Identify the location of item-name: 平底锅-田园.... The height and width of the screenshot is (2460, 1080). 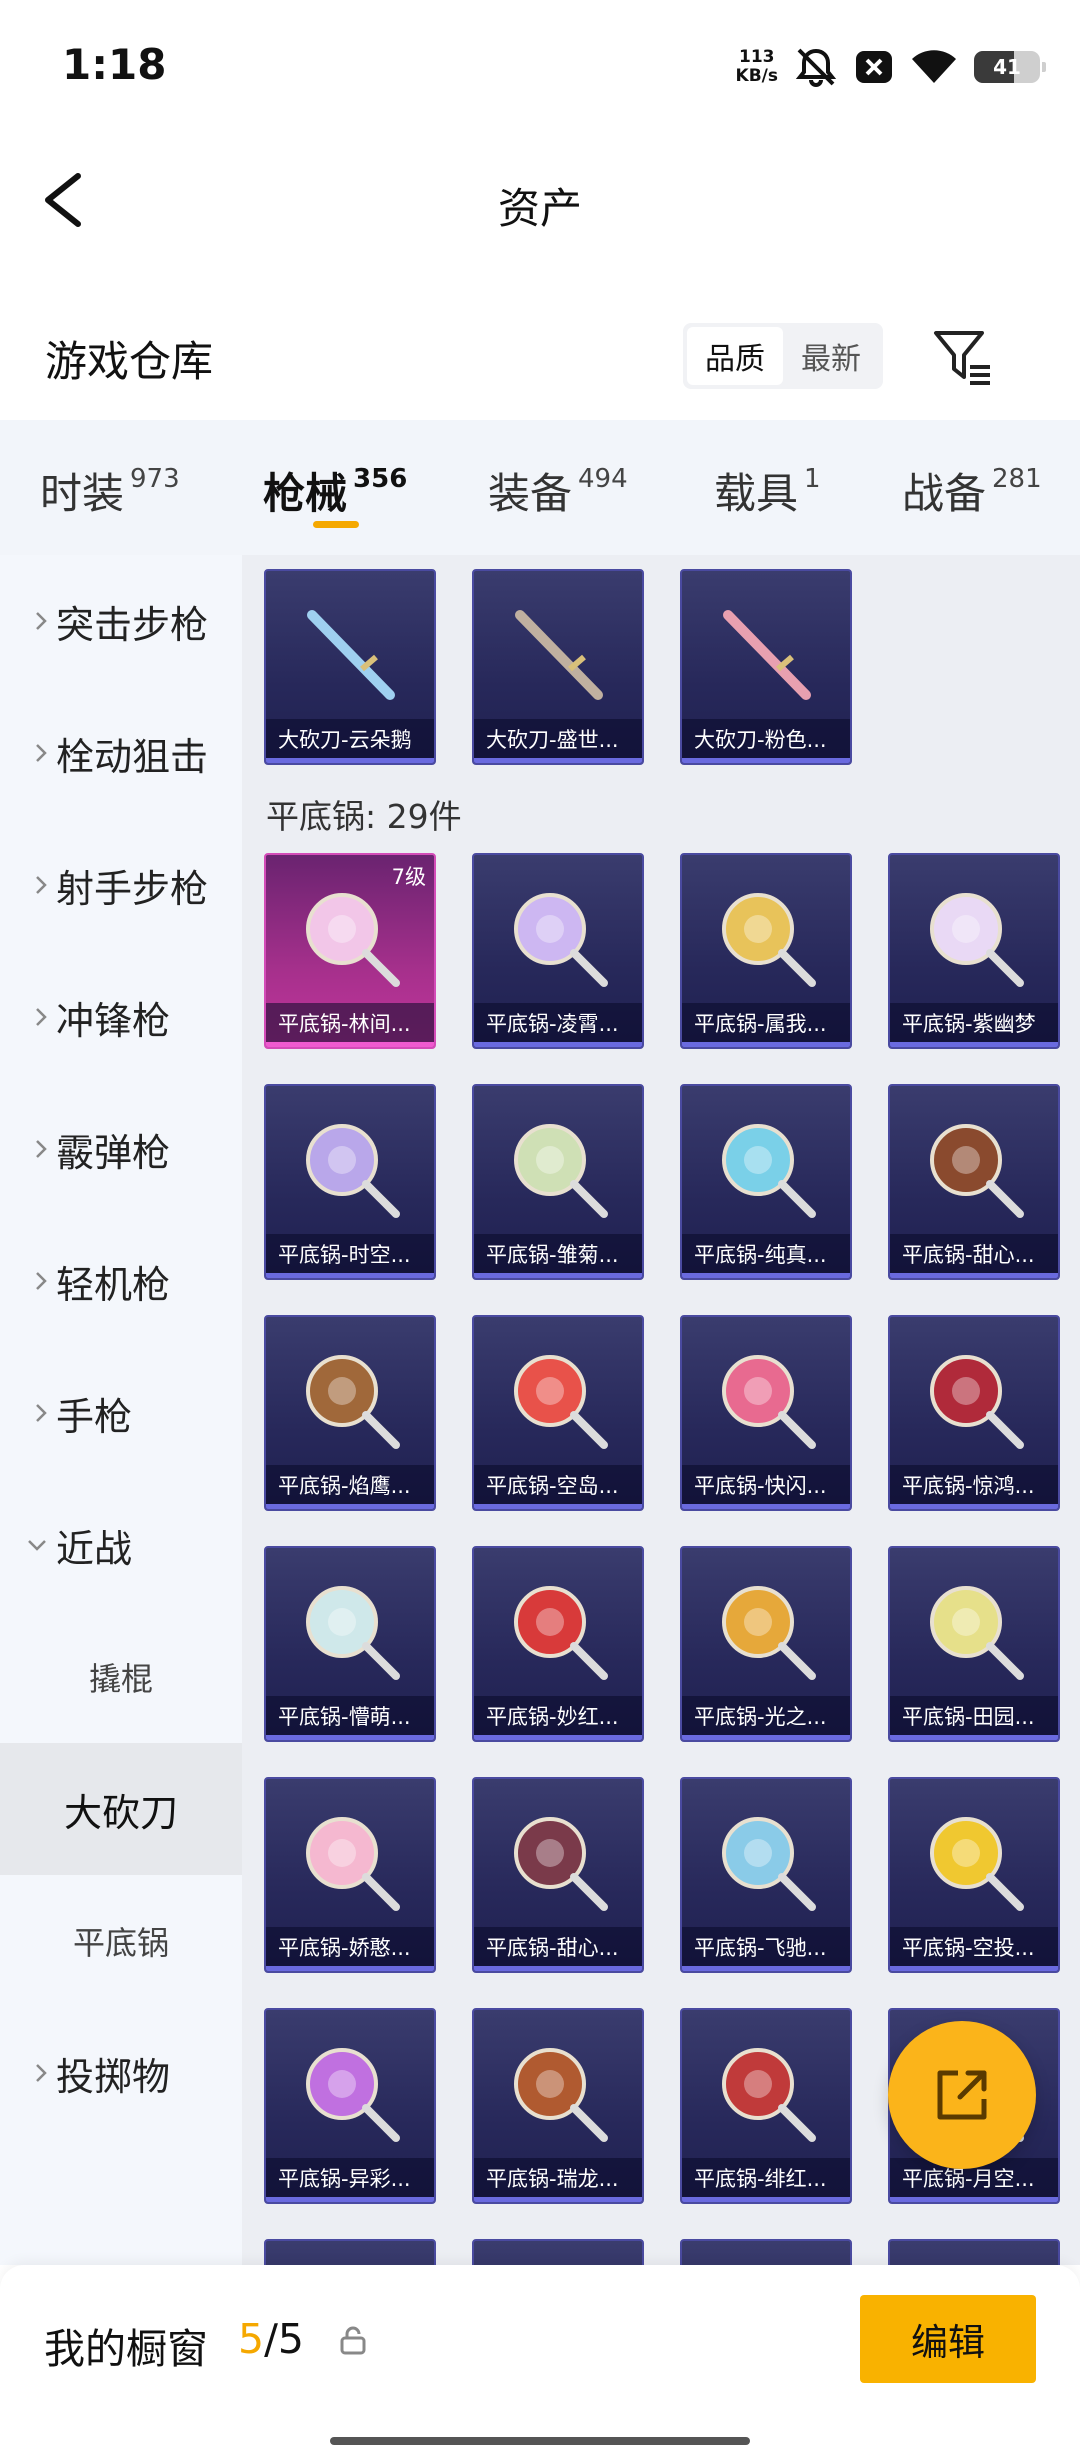
(974, 1718).